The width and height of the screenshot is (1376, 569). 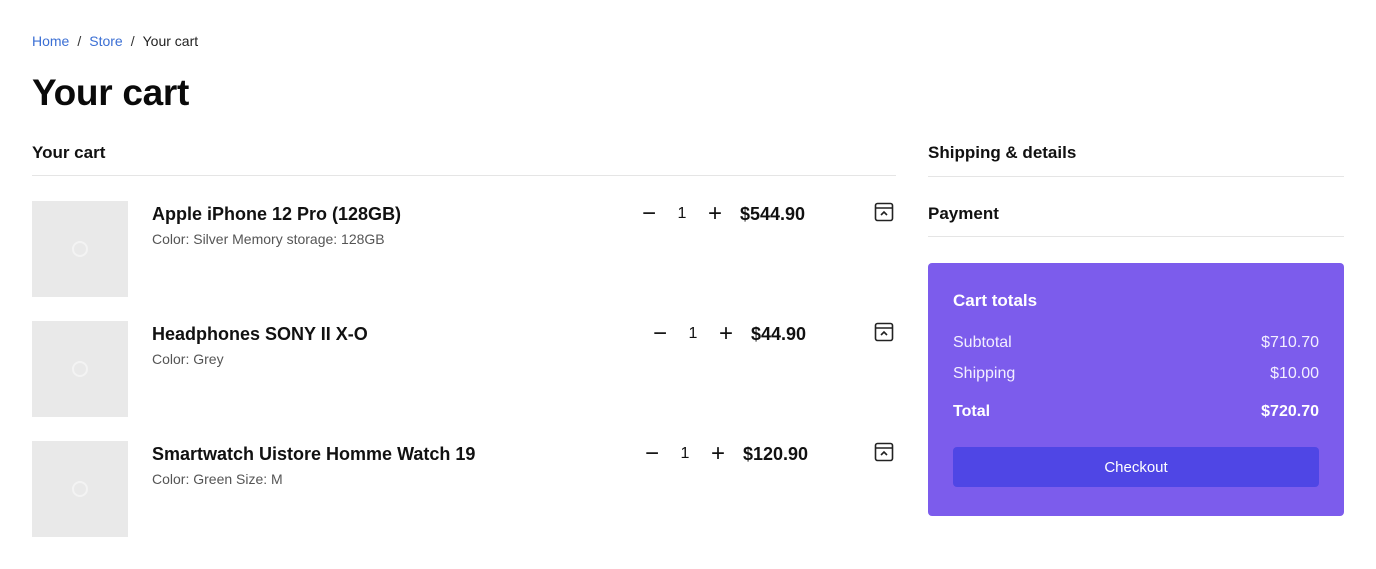 What do you see at coordinates (995, 300) in the screenshot?
I see `cart-totals-title: Cart totals` at bounding box center [995, 300].